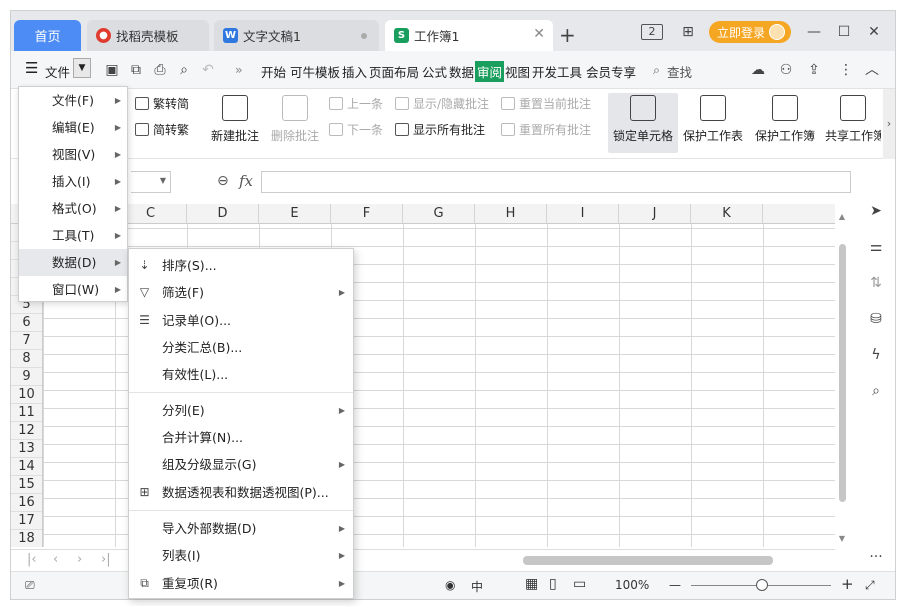  Describe the element at coordinates (208, 70) in the screenshot. I see `undo-icon: ↶` at that location.